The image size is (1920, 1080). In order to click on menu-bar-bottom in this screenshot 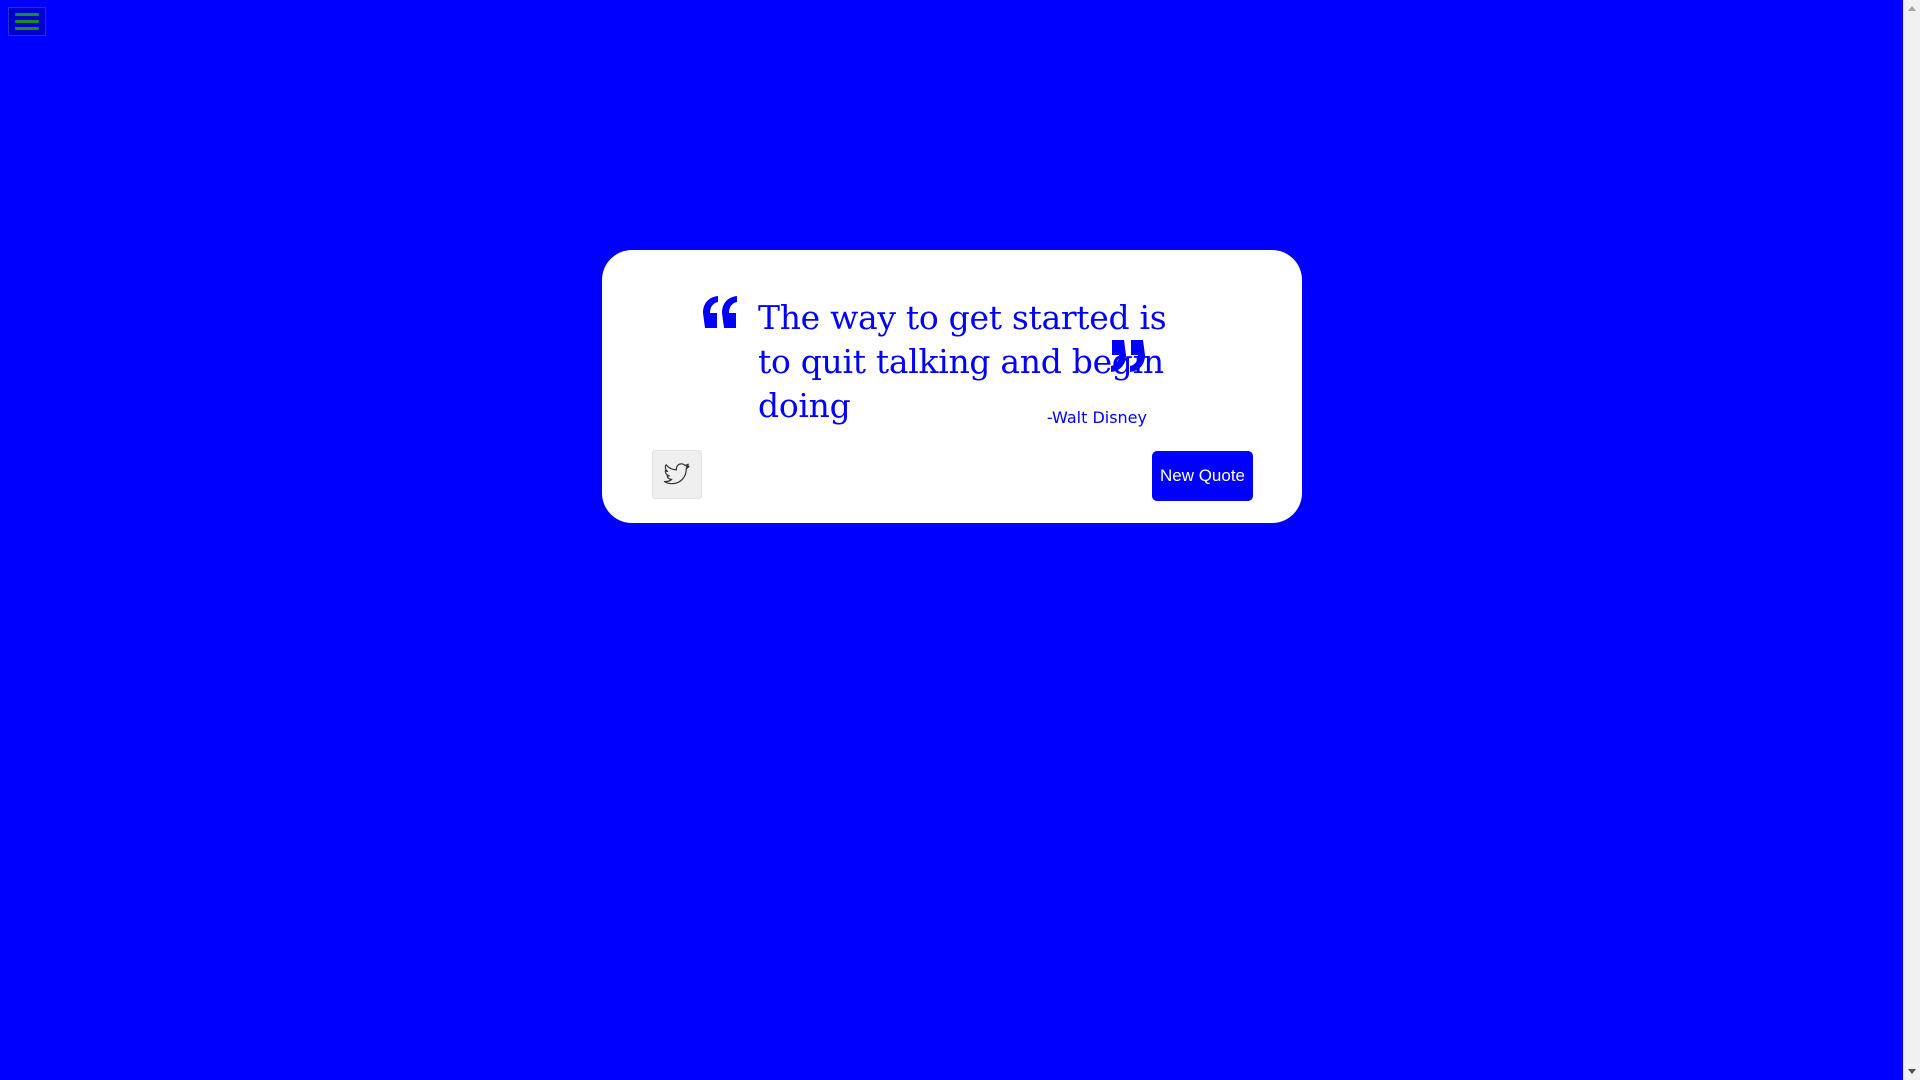, I will do `click(27, 28)`.